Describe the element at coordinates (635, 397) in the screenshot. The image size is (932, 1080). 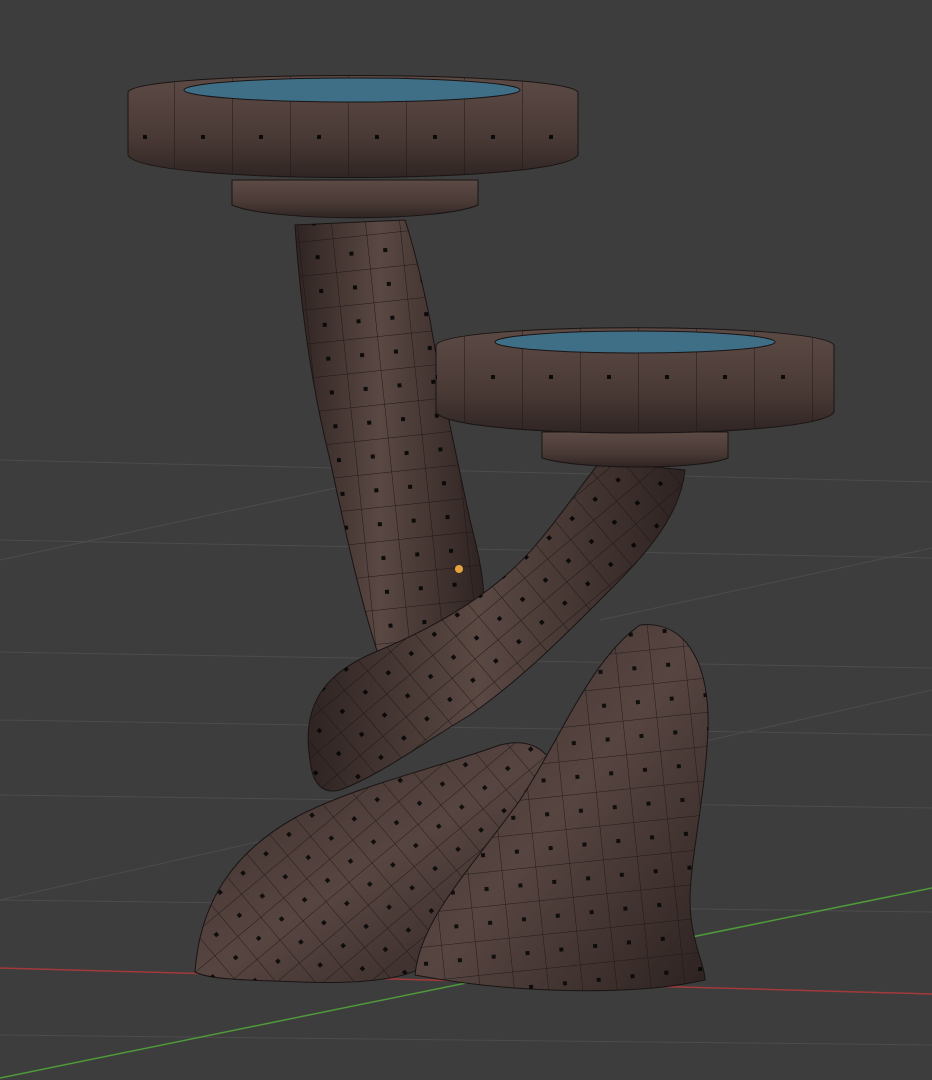
I see `mesh-lower-tray` at that location.